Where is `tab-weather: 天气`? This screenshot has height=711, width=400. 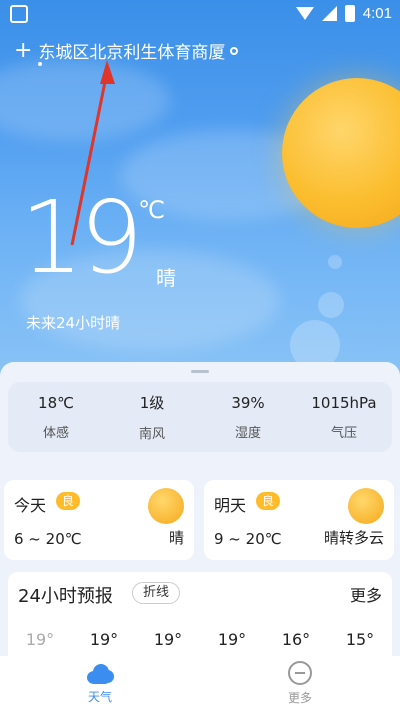
tab-weather: 天气 is located at coordinates (100, 683).